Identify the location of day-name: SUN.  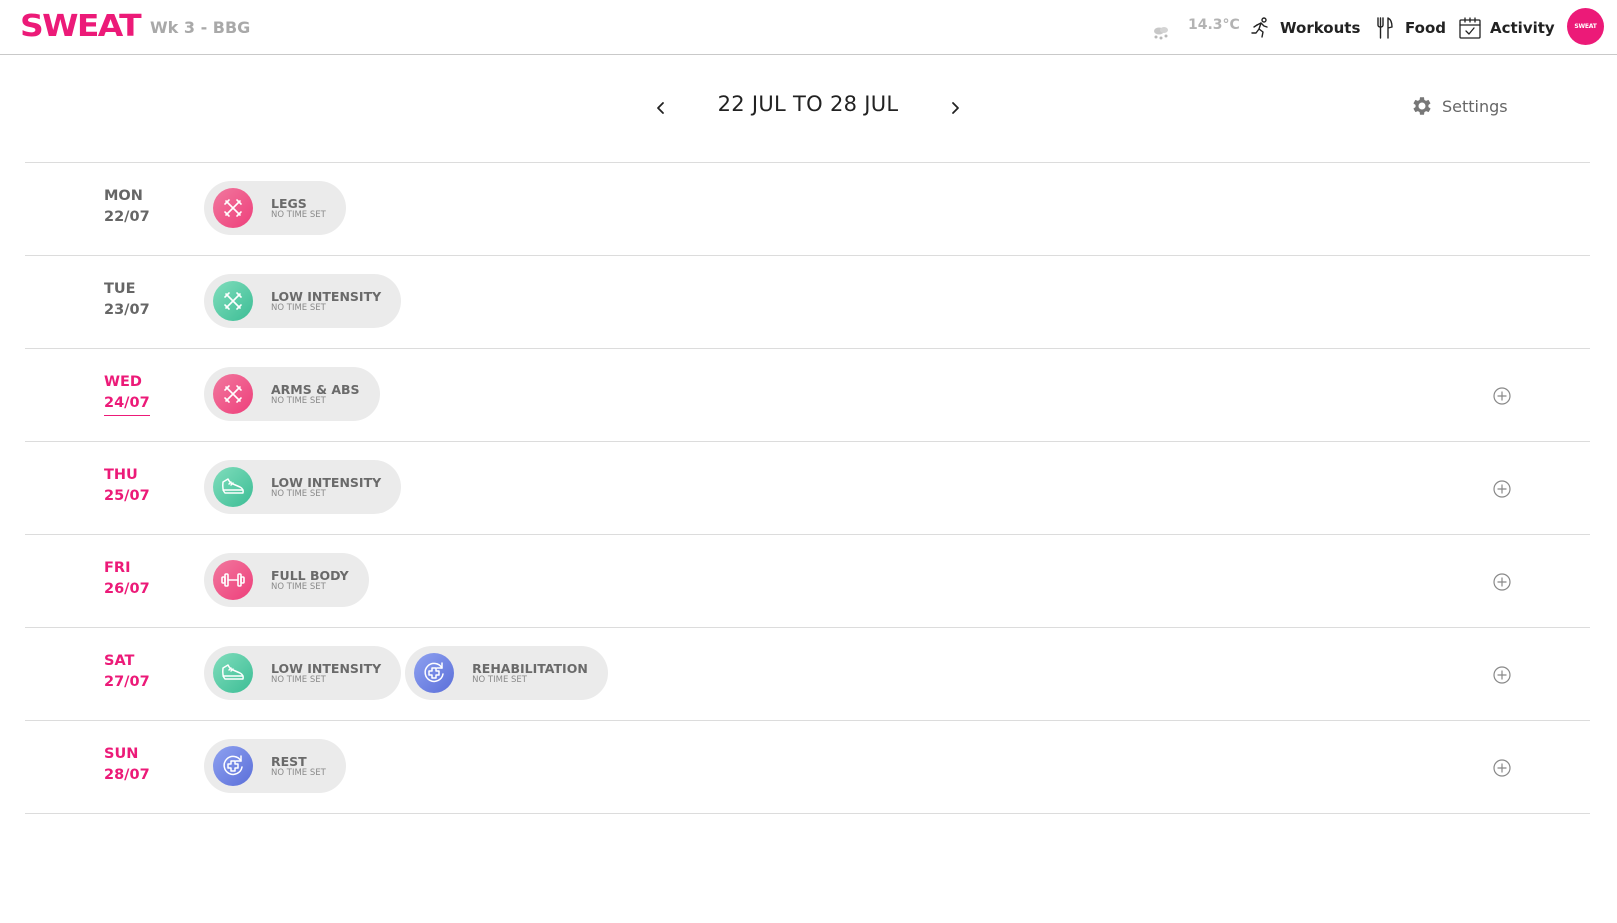
(121, 754).